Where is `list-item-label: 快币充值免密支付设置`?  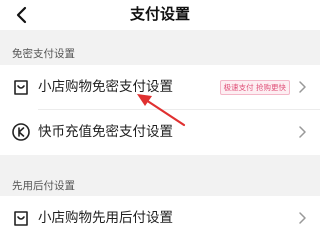
list-item-label: 快币充值免密支付设置 is located at coordinates (105, 132).